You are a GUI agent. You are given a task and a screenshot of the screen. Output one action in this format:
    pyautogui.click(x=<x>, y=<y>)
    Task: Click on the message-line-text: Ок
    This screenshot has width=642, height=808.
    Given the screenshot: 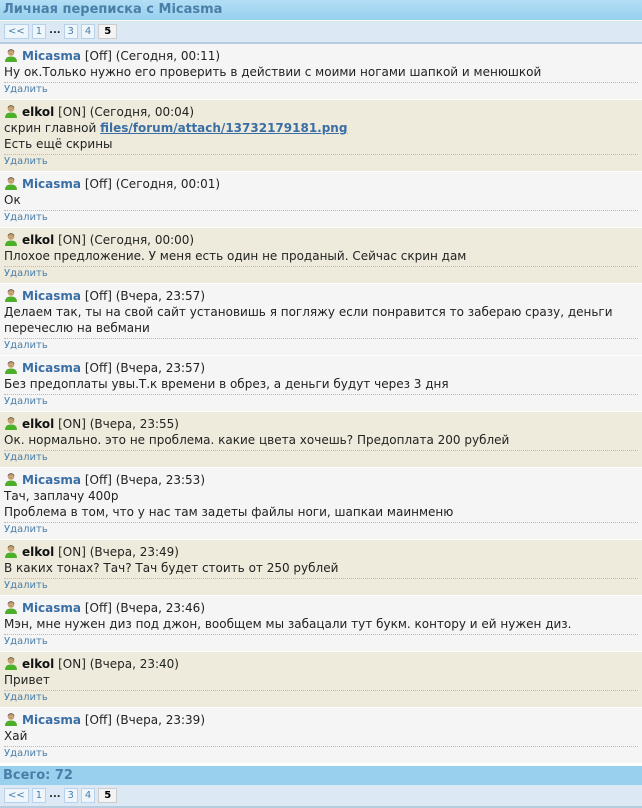 What is the action you would take?
    pyautogui.click(x=12, y=200)
    